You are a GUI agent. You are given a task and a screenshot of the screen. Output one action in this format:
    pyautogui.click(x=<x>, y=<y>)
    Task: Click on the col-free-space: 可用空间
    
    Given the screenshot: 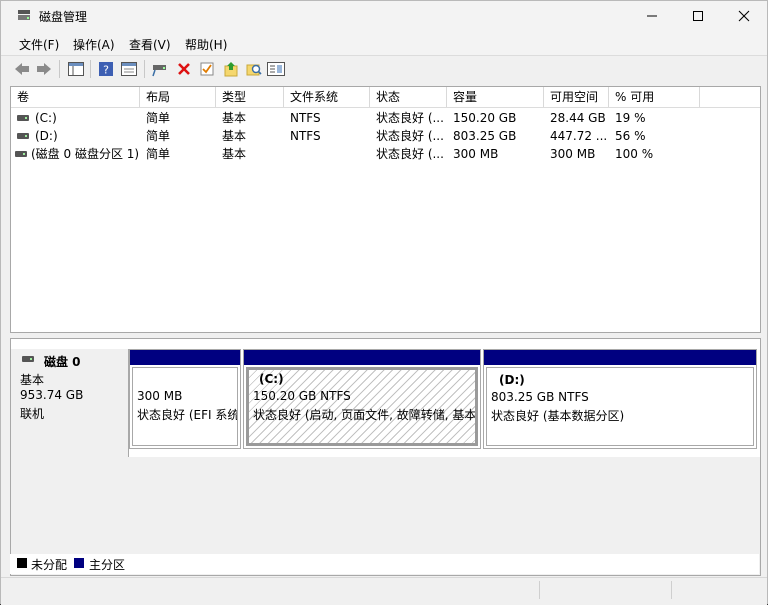 What is the action you would take?
    pyautogui.click(x=576, y=97)
    